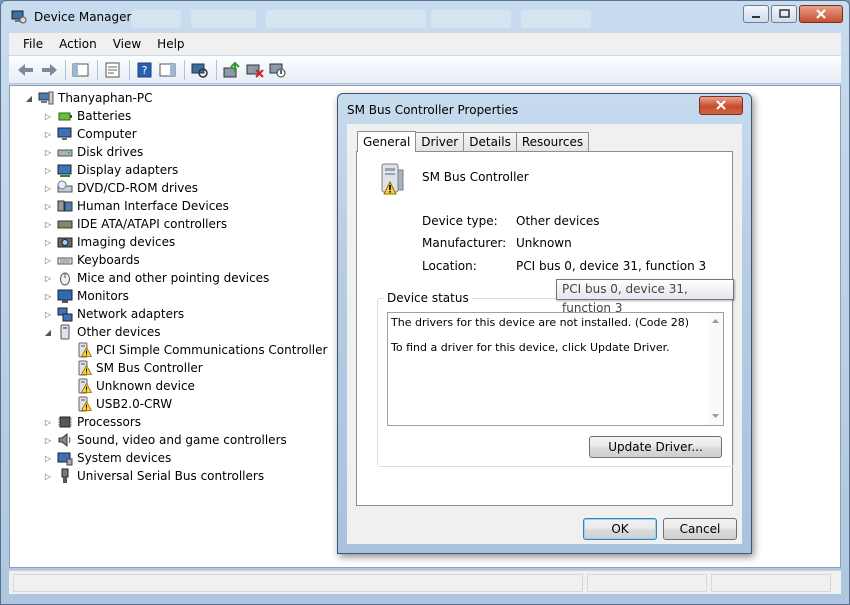 The width and height of the screenshot is (850, 605). I want to click on tab-strip: General Driver Details Resources, so click(473, 141).